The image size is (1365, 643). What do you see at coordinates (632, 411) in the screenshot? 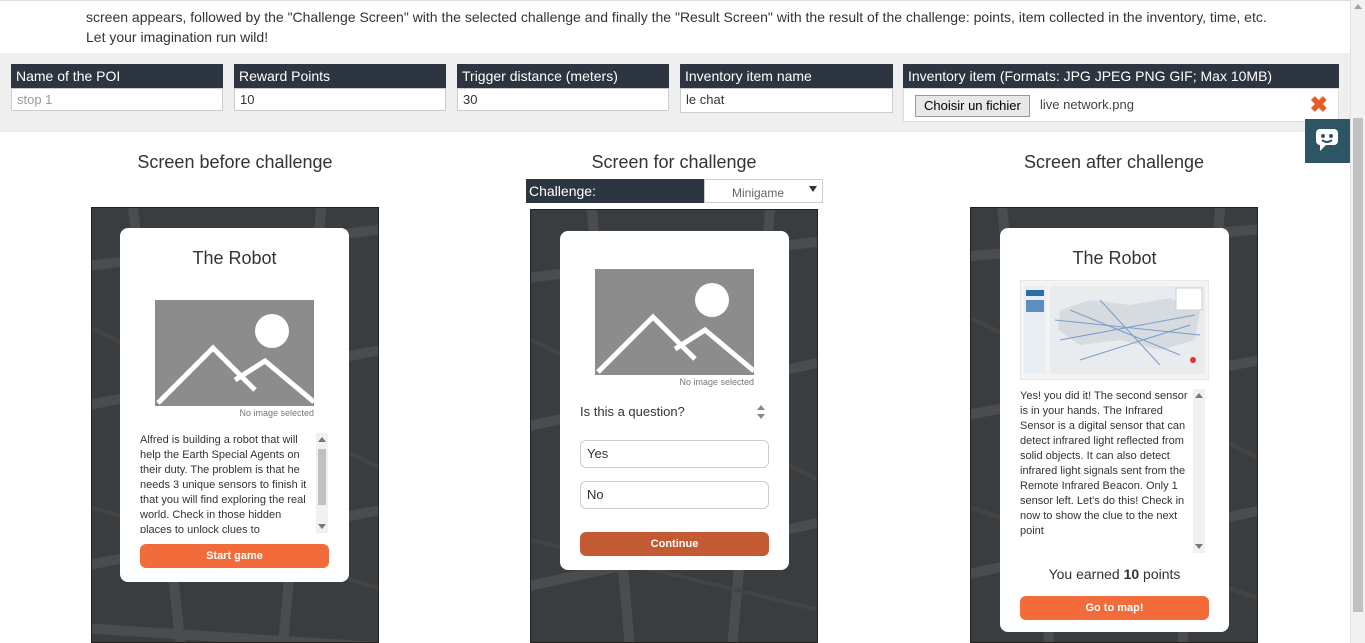
I see `question-text: Is this a question?` at bounding box center [632, 411].